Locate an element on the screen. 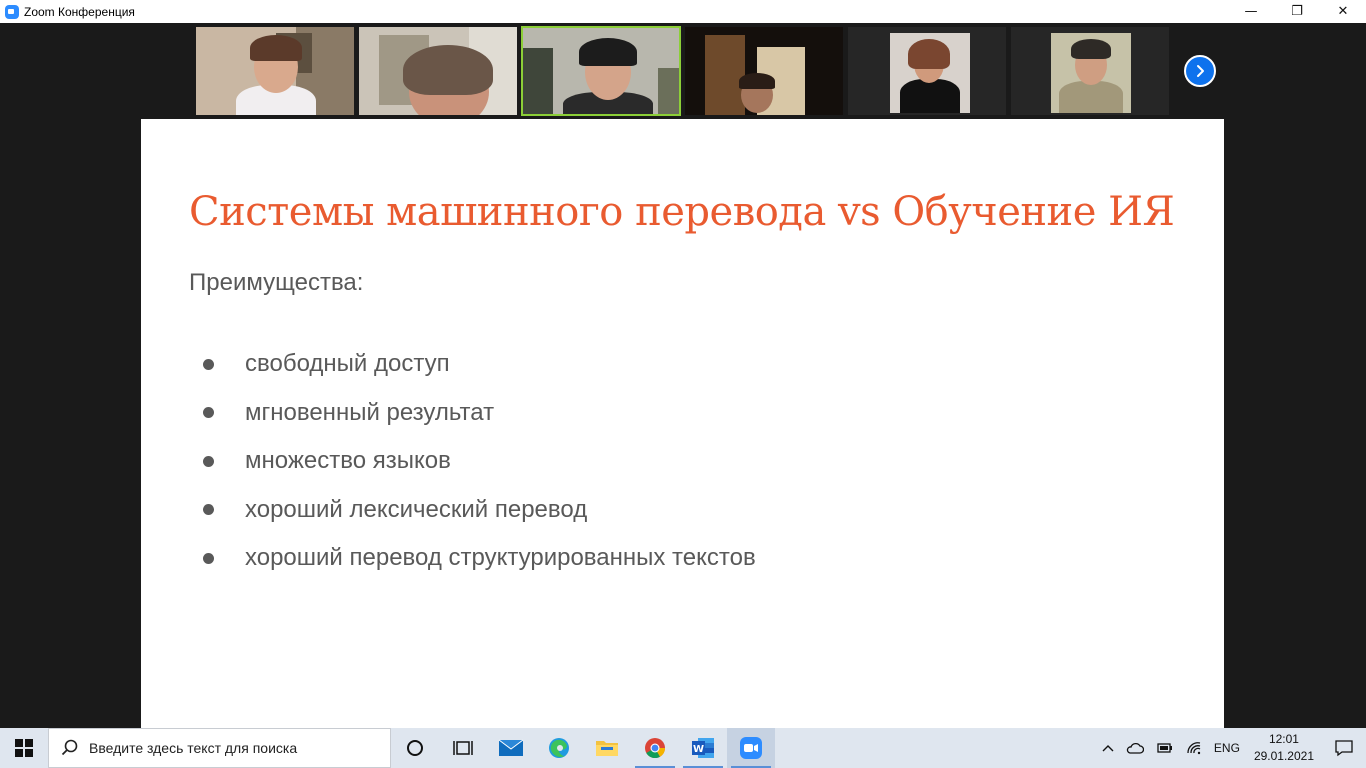 This screenshot has height=768, width=1366. file-explorer-button is located at coordinates (607, 748).